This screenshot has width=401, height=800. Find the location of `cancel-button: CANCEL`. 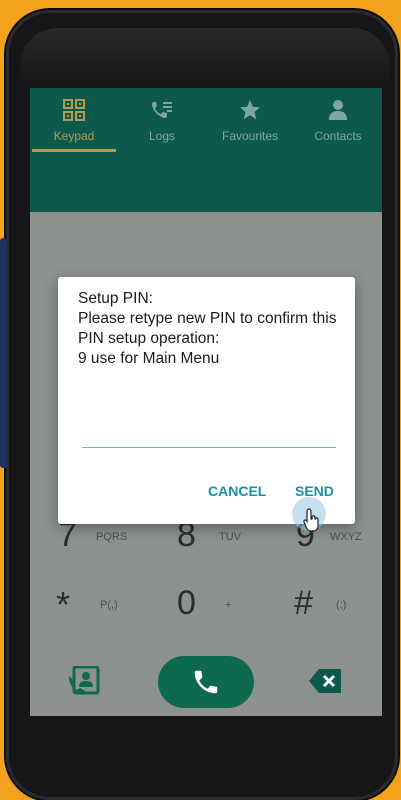

cancel-button: CANCEL is located at coordinates (237, 491).